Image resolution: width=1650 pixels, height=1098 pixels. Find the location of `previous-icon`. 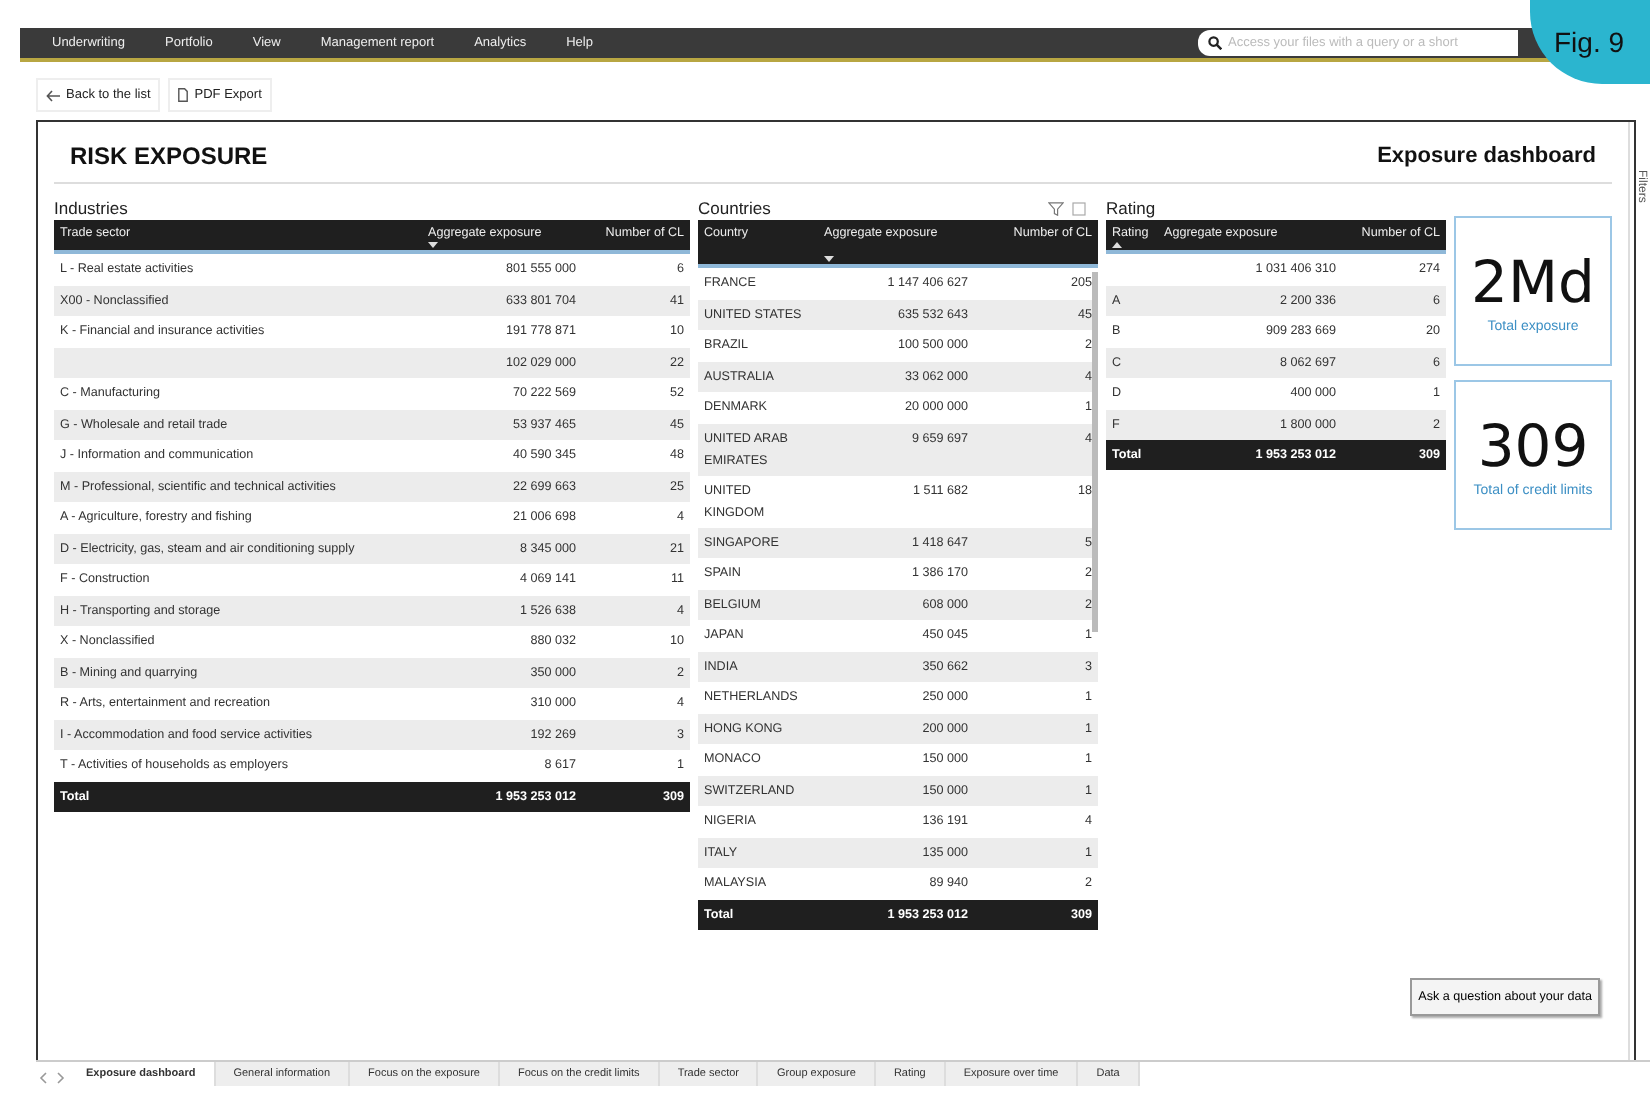

previous-icon is located at coordinates (44, 1078).